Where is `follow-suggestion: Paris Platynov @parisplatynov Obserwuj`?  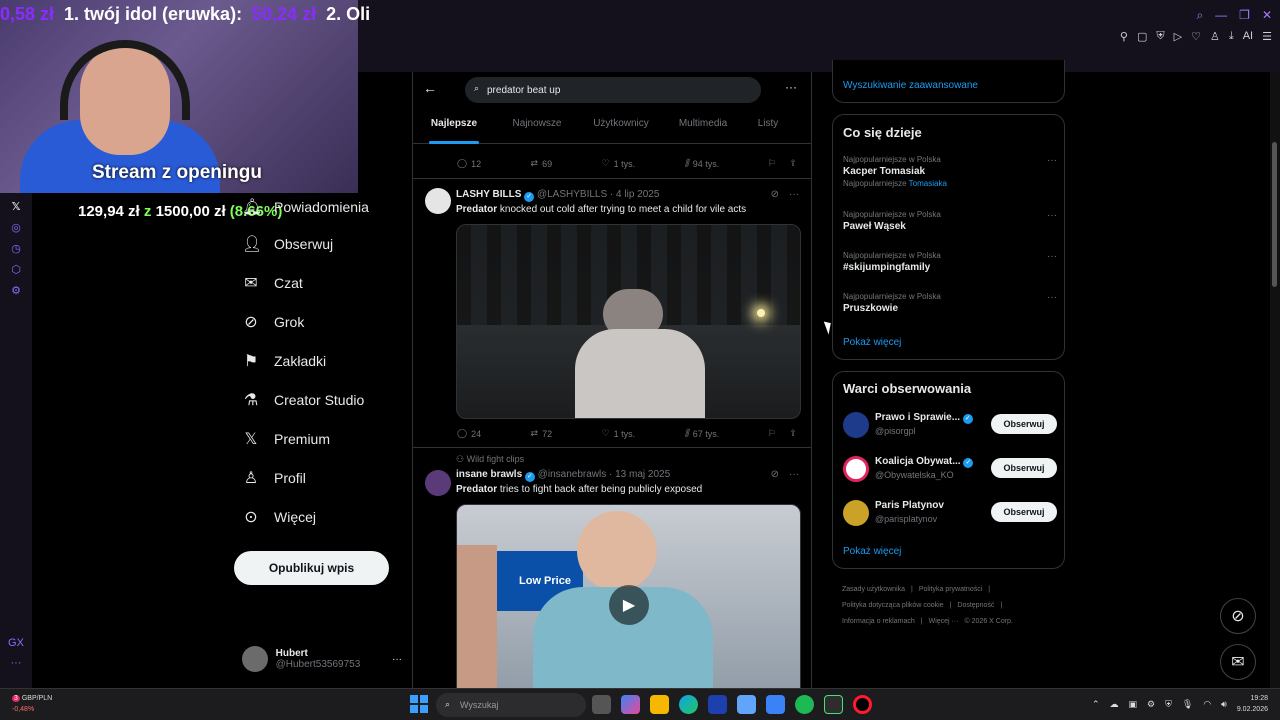 follow-suggestion: Paris Platynov @parisplatynov Obserwuj is located at coordinates (950, 515).